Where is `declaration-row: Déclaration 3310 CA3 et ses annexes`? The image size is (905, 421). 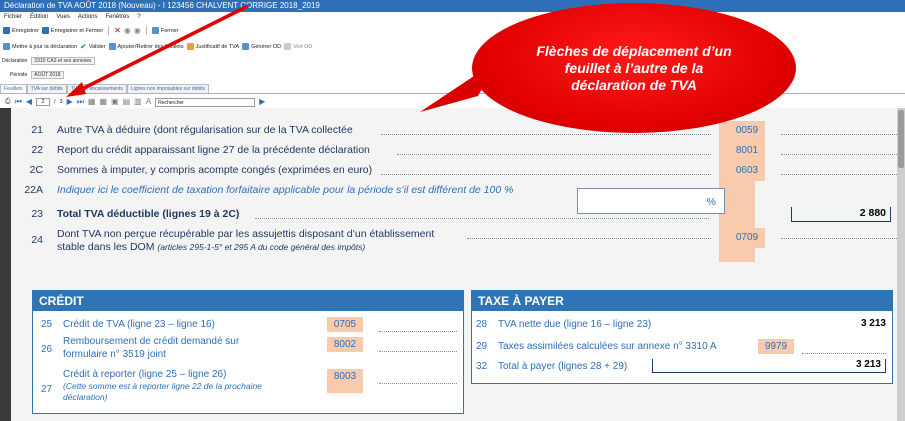 declaration-row: Déclaration 3310 CA3 et ses annexes is located at coordinates (48, 61).